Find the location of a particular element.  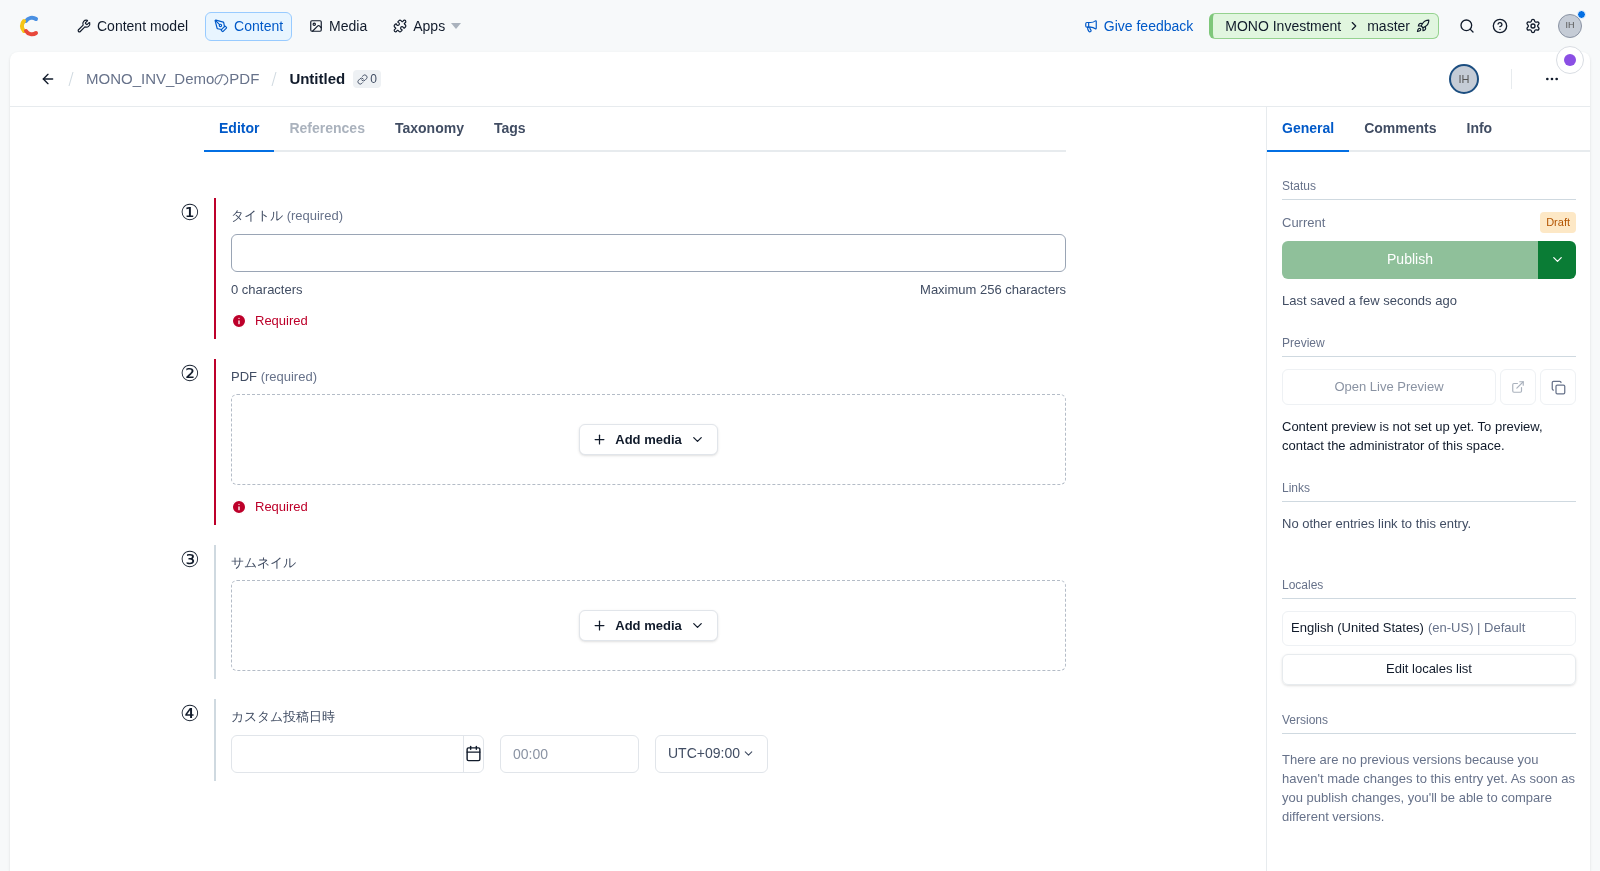

copy-icon is located at coordinates (1558, 387).